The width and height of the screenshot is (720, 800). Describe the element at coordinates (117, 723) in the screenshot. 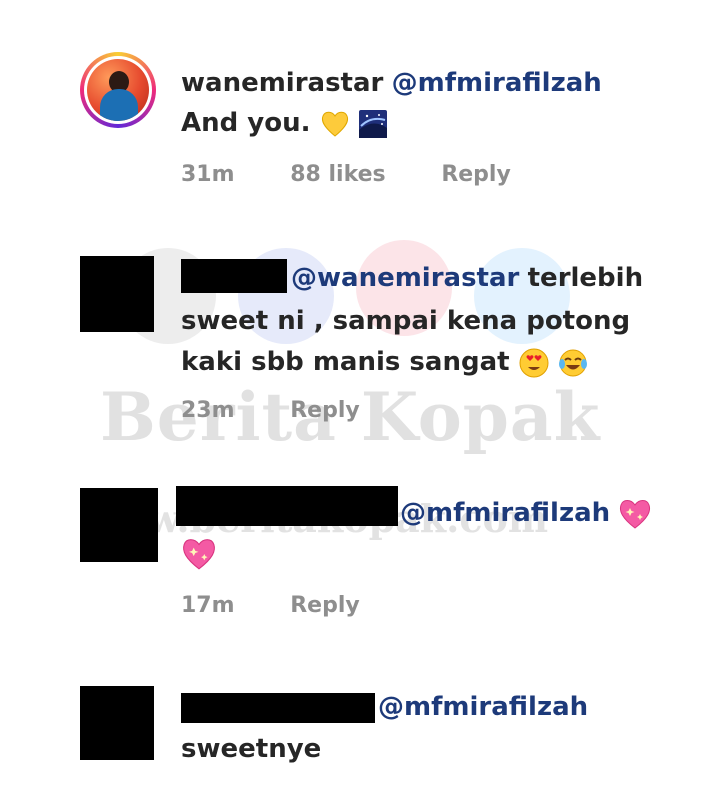

I see `redacted-avatar` at that location.